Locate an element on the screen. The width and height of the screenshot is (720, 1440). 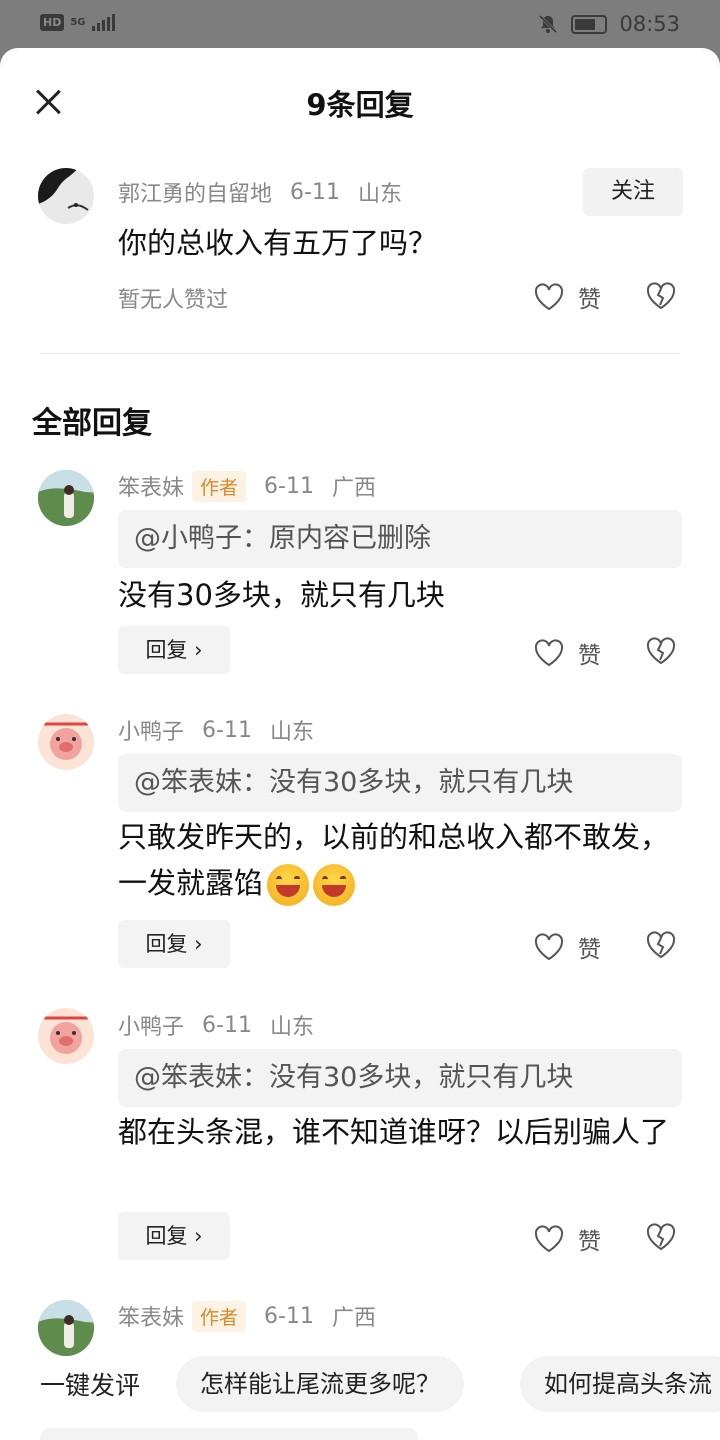
section-title: 全部回复 is located at coordinates (92, 423).